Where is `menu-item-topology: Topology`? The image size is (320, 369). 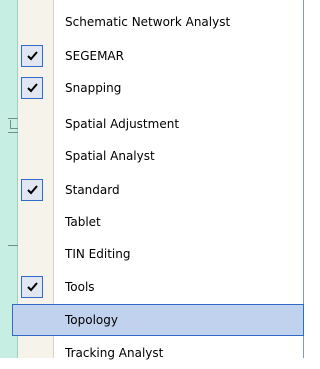 menu-item-topology: Topology is located at coordinates (158, 320).